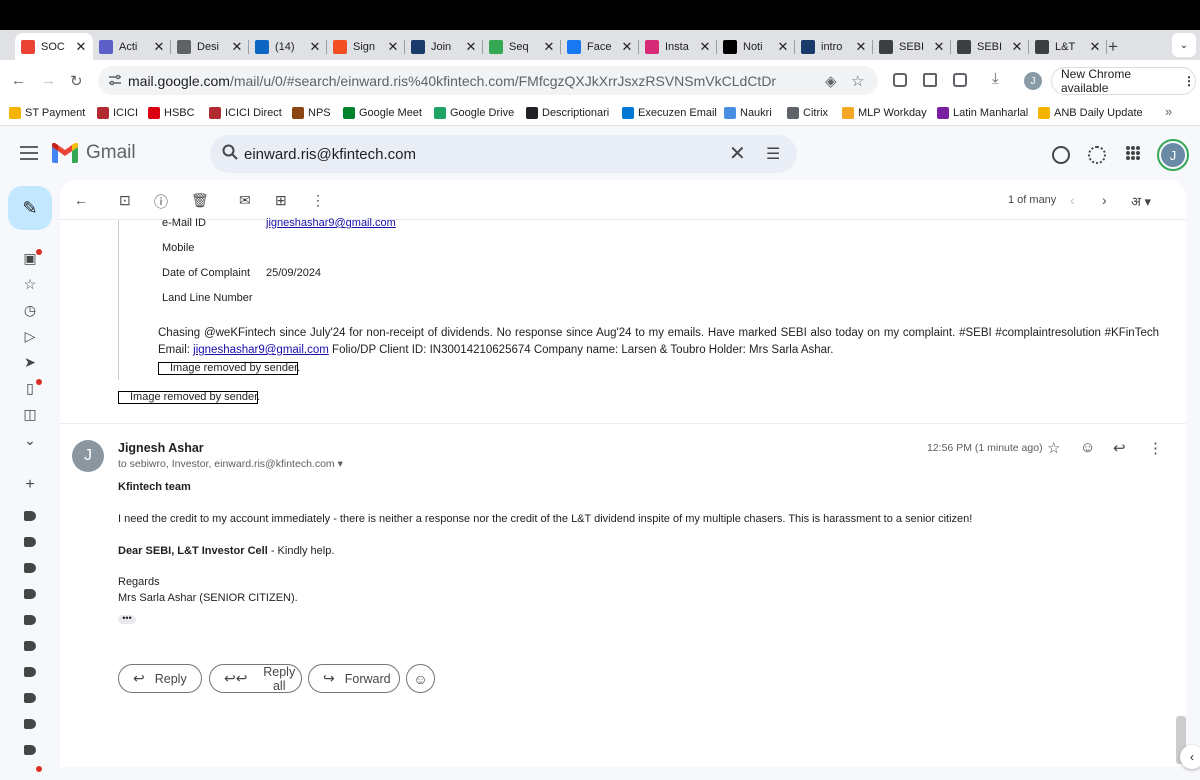  What do you see at coordinates (311, 113) in the screenshot?
I see `bookmark-item: NPS` at bounding box center [311, 113].